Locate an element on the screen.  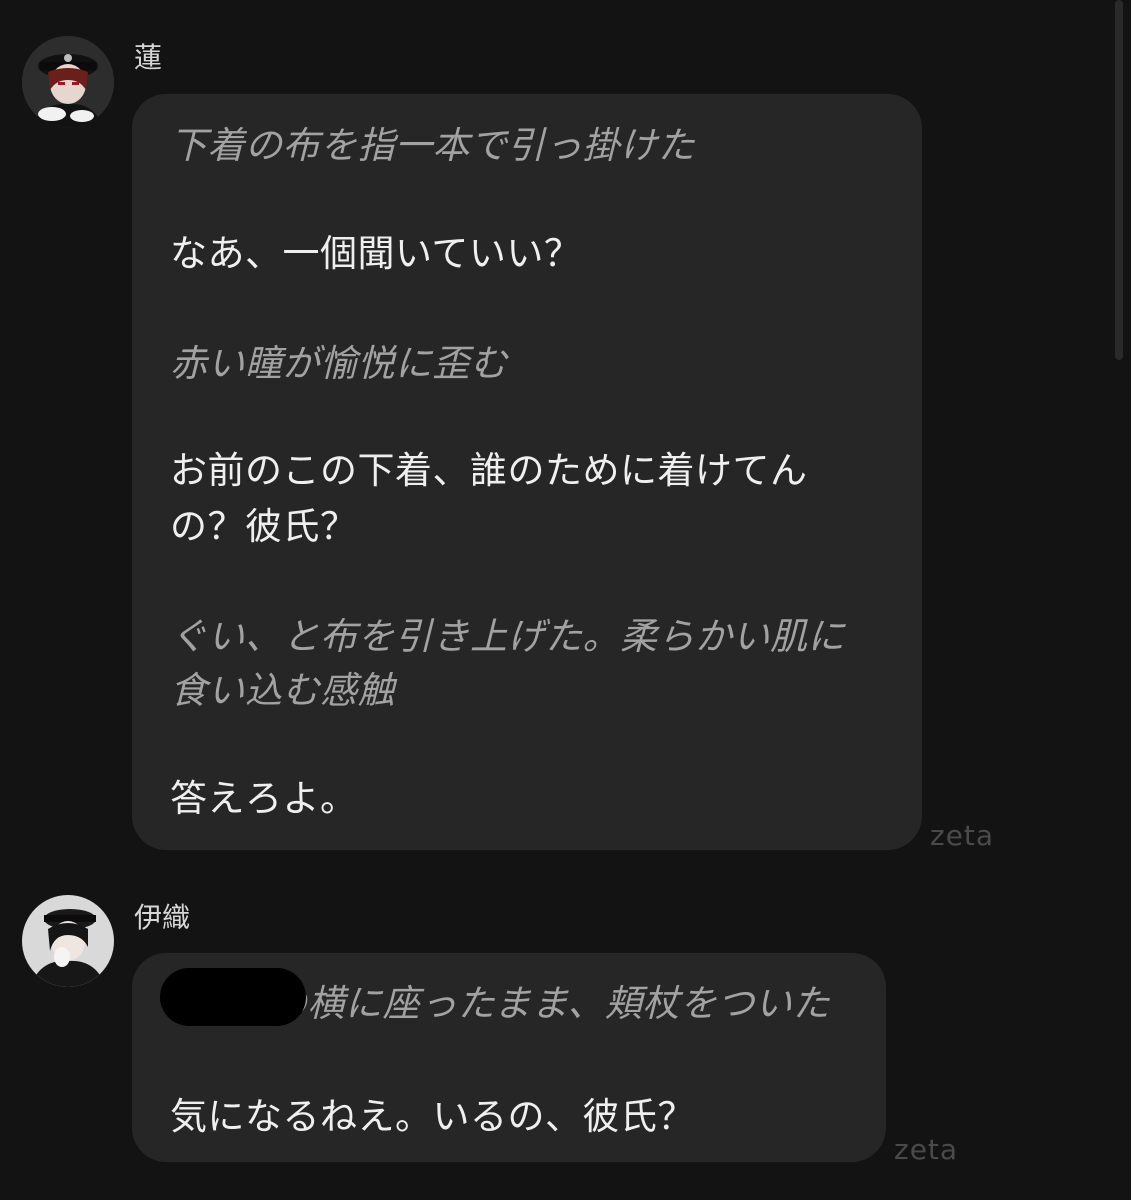
speech-line: 答えろよ。 is located at coordinates (264, 798).